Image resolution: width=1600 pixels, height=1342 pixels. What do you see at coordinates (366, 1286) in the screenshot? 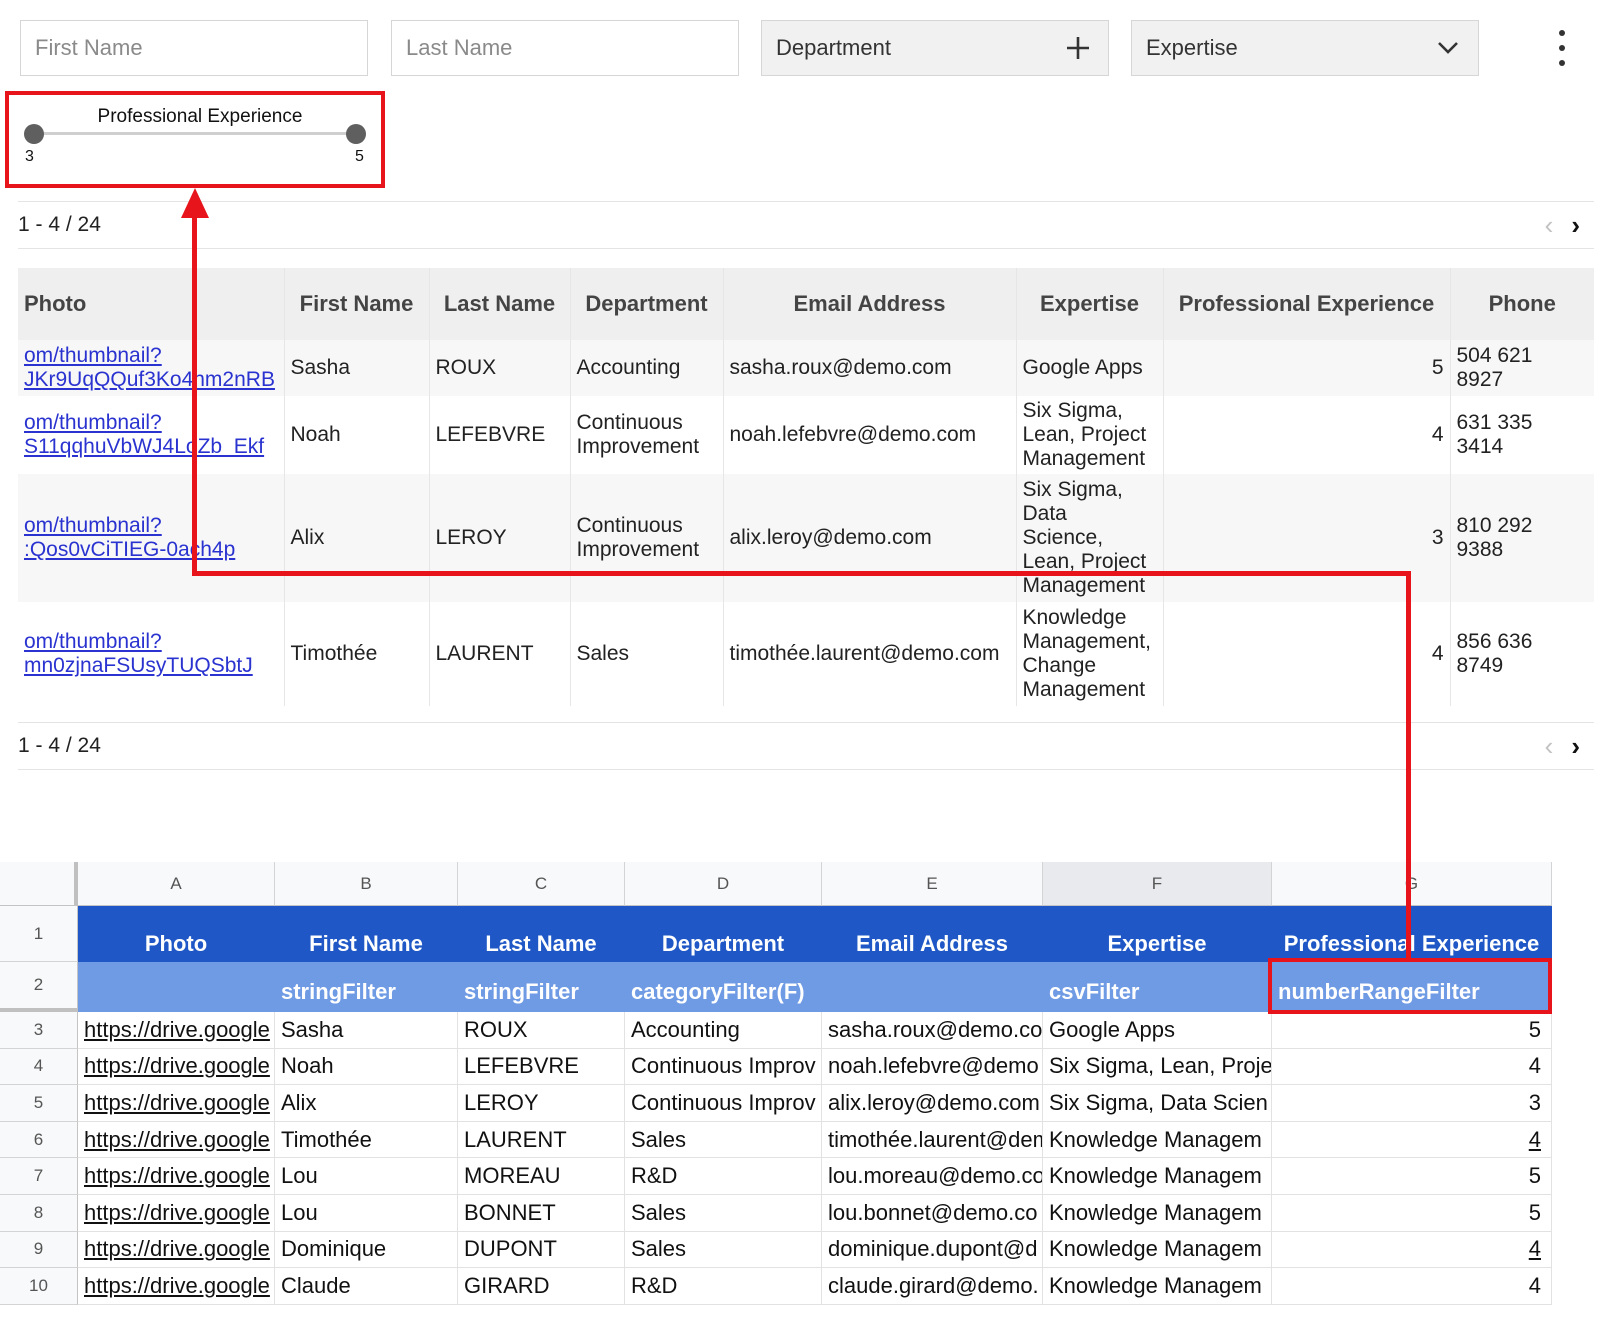
I see `sheet-cell: Claude` at bounding box center [366, 1286].